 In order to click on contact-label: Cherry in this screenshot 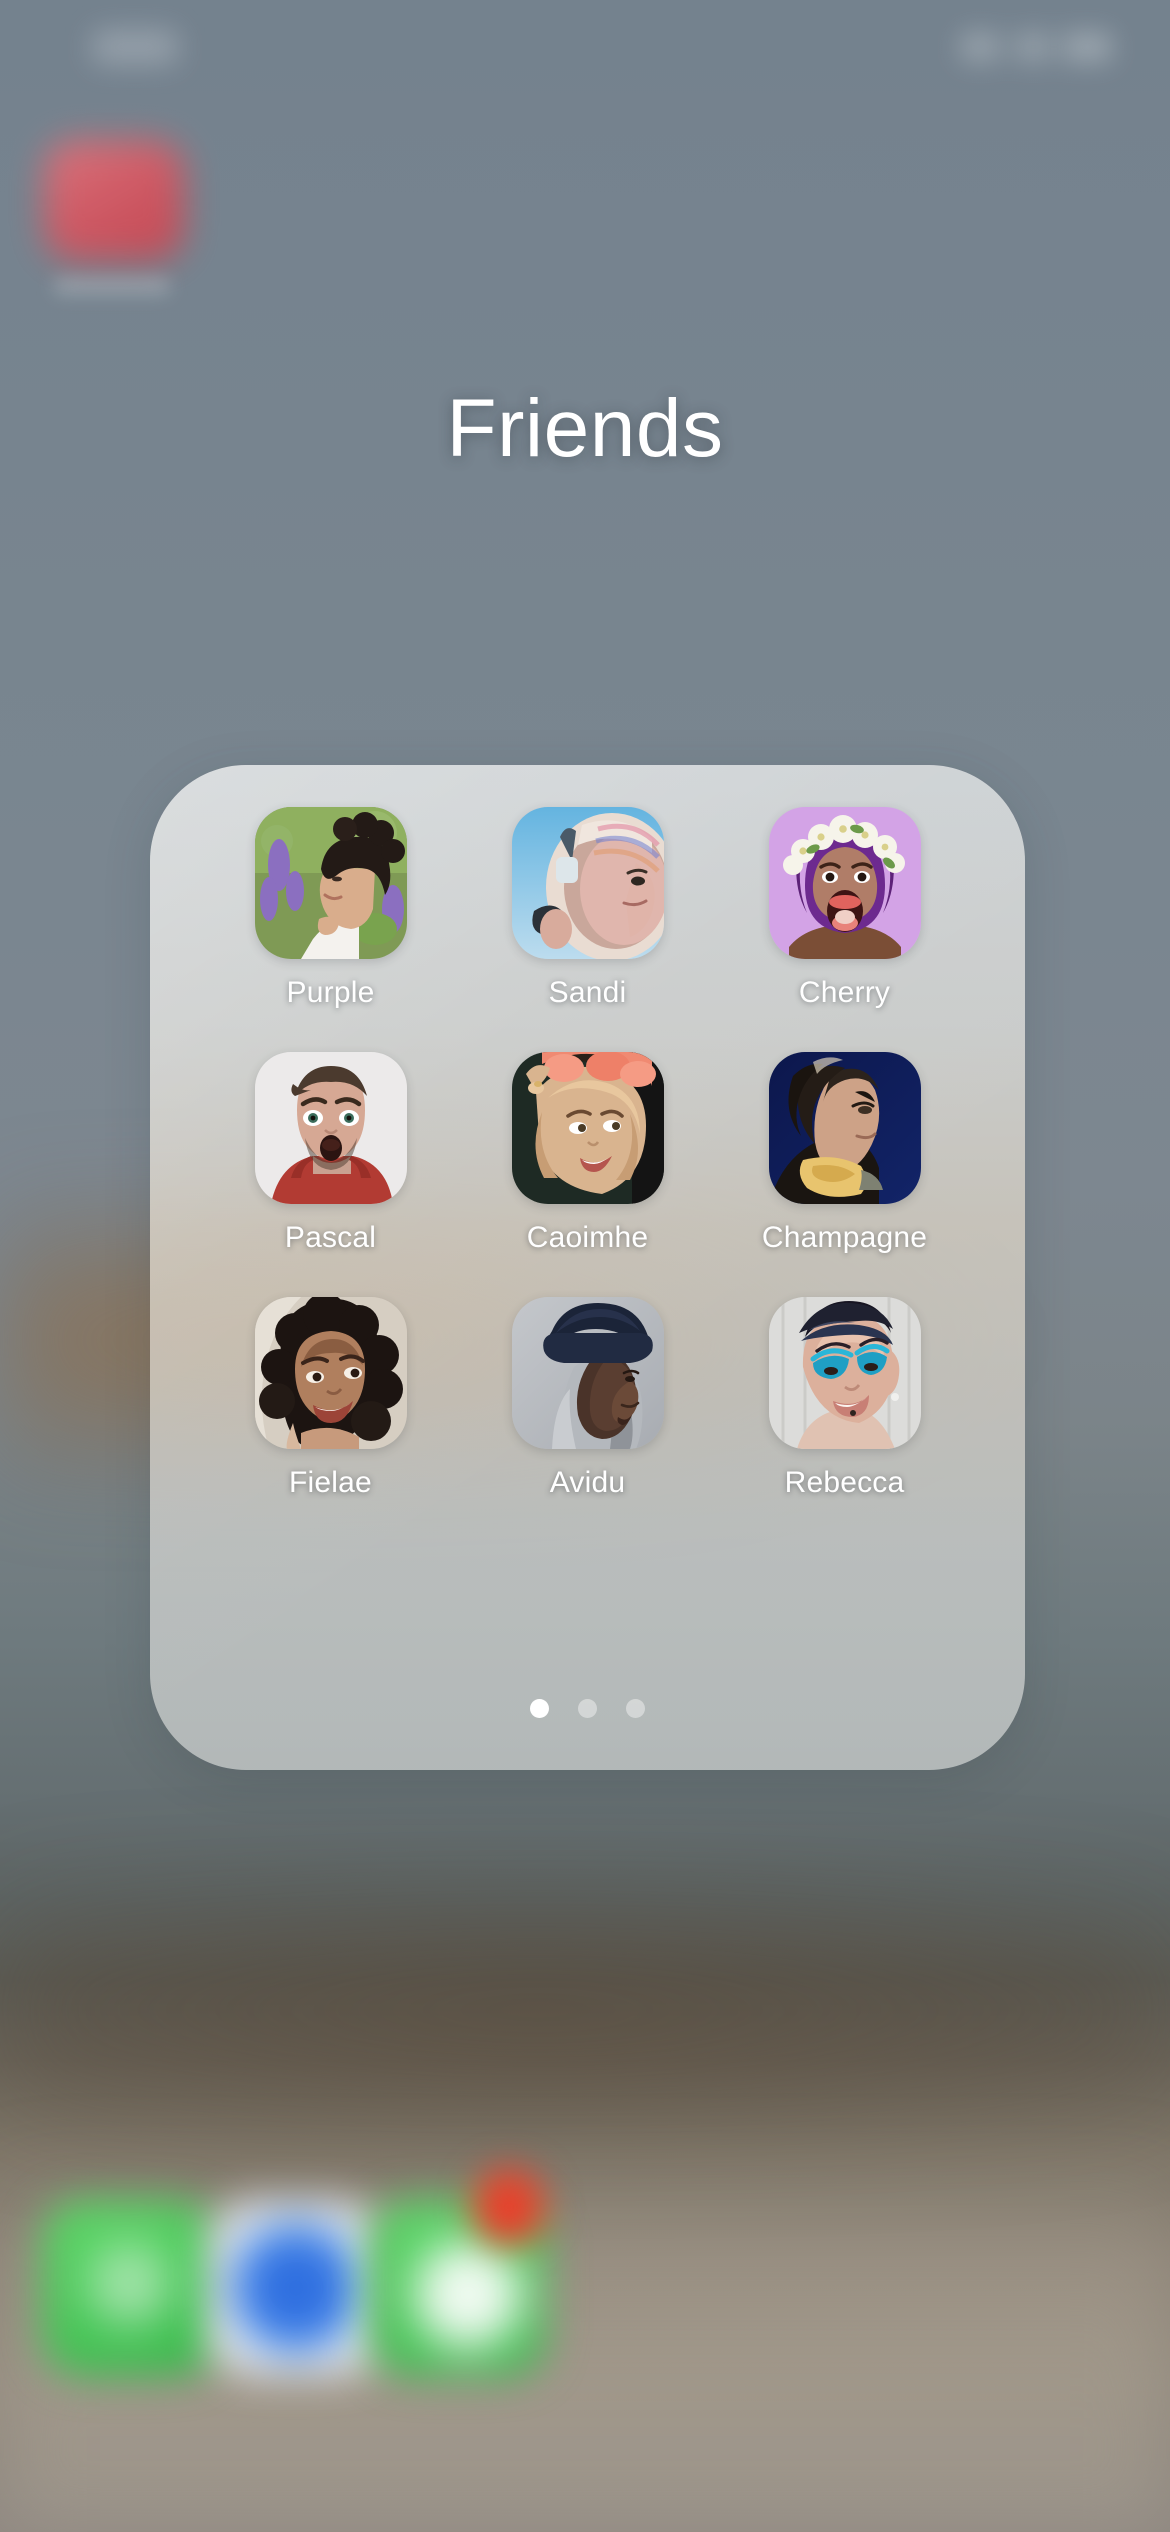, I will do `click(844, 992)`.